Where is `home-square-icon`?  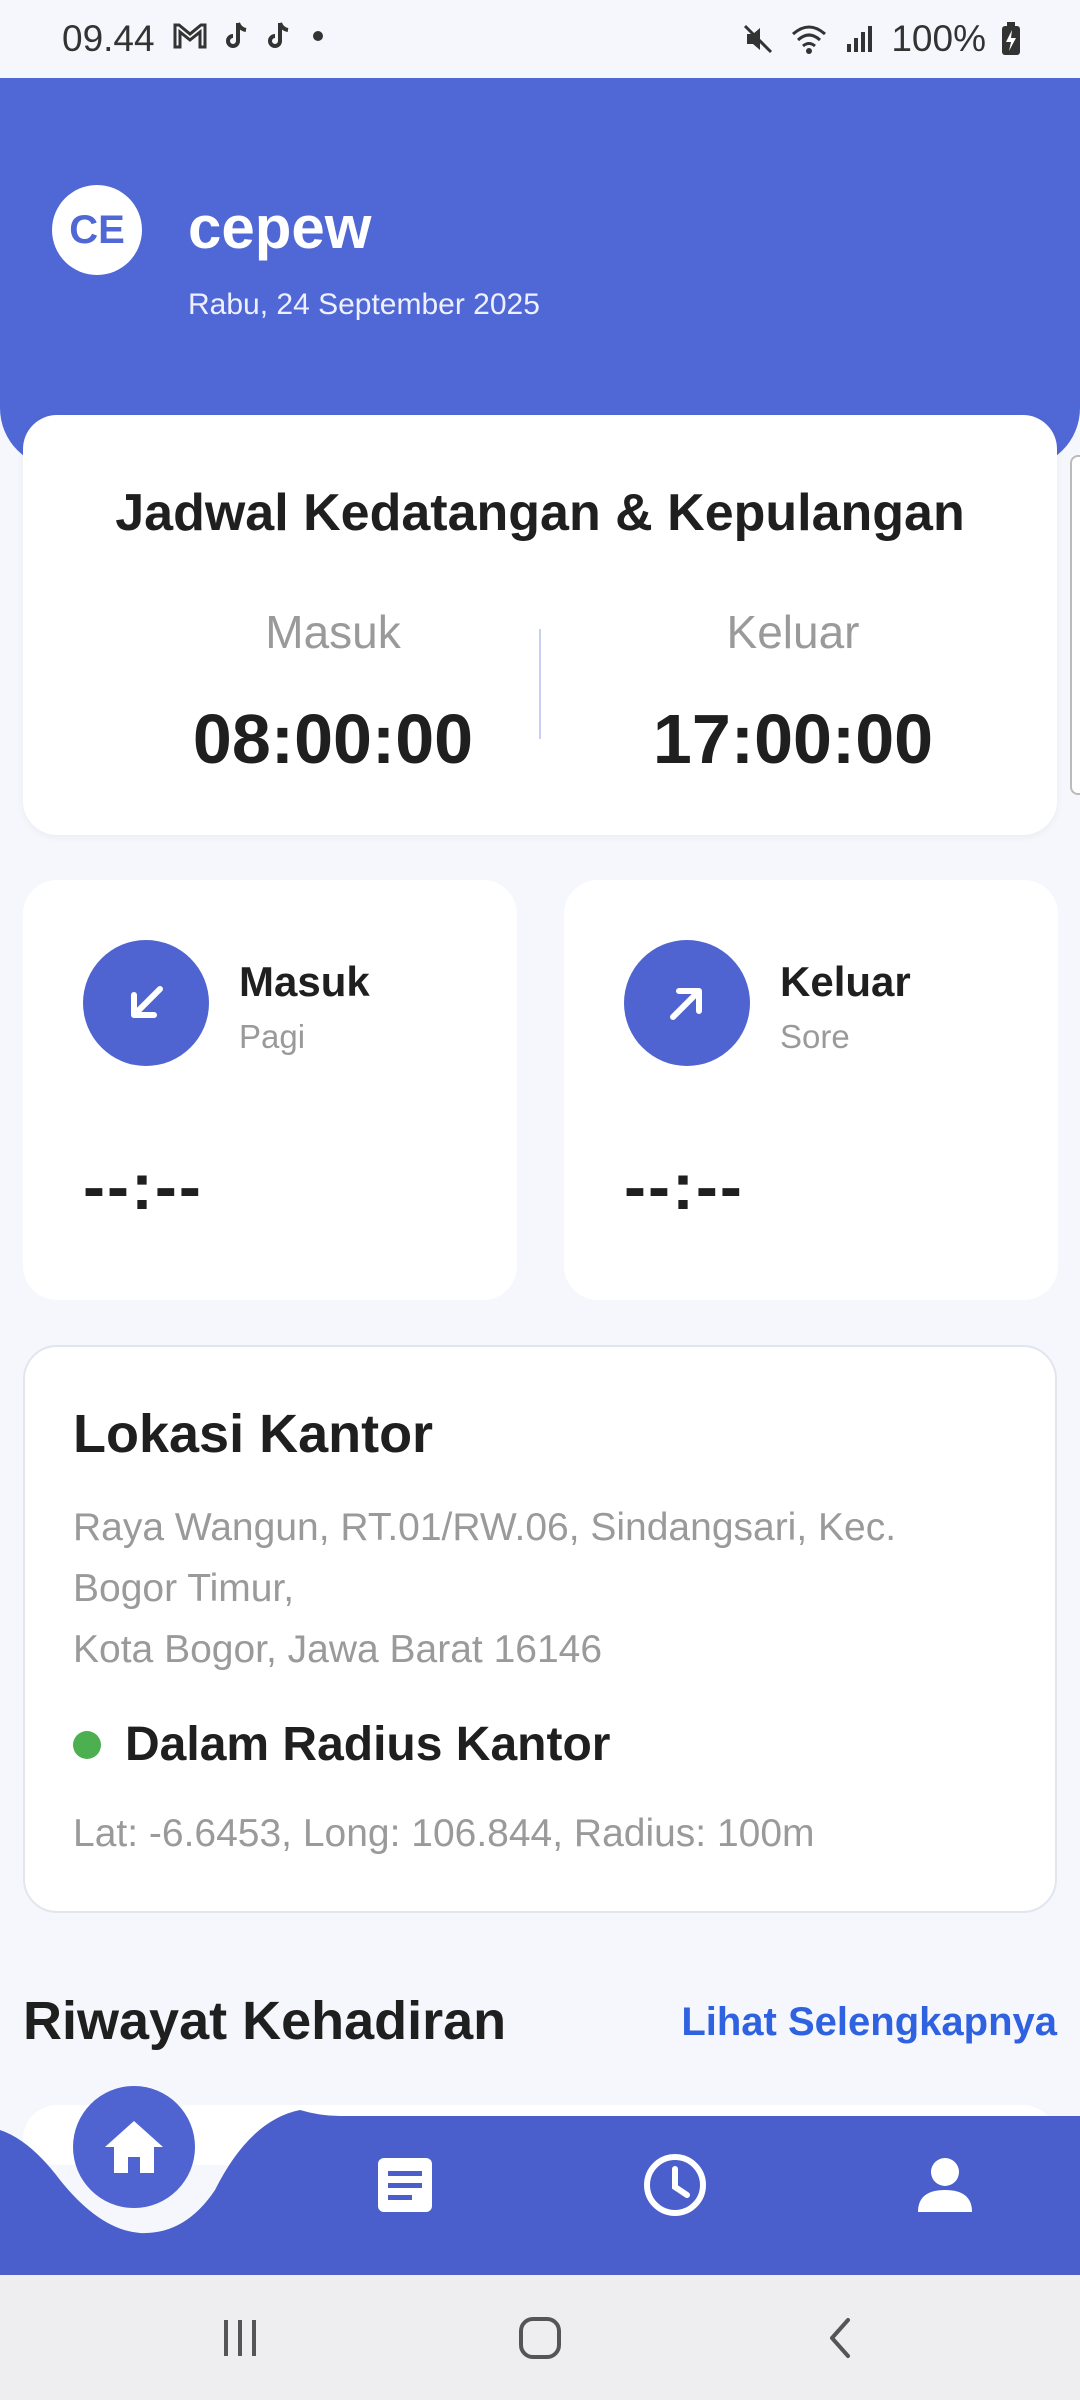
home-square-icon is located at coordinates (540, 2338).